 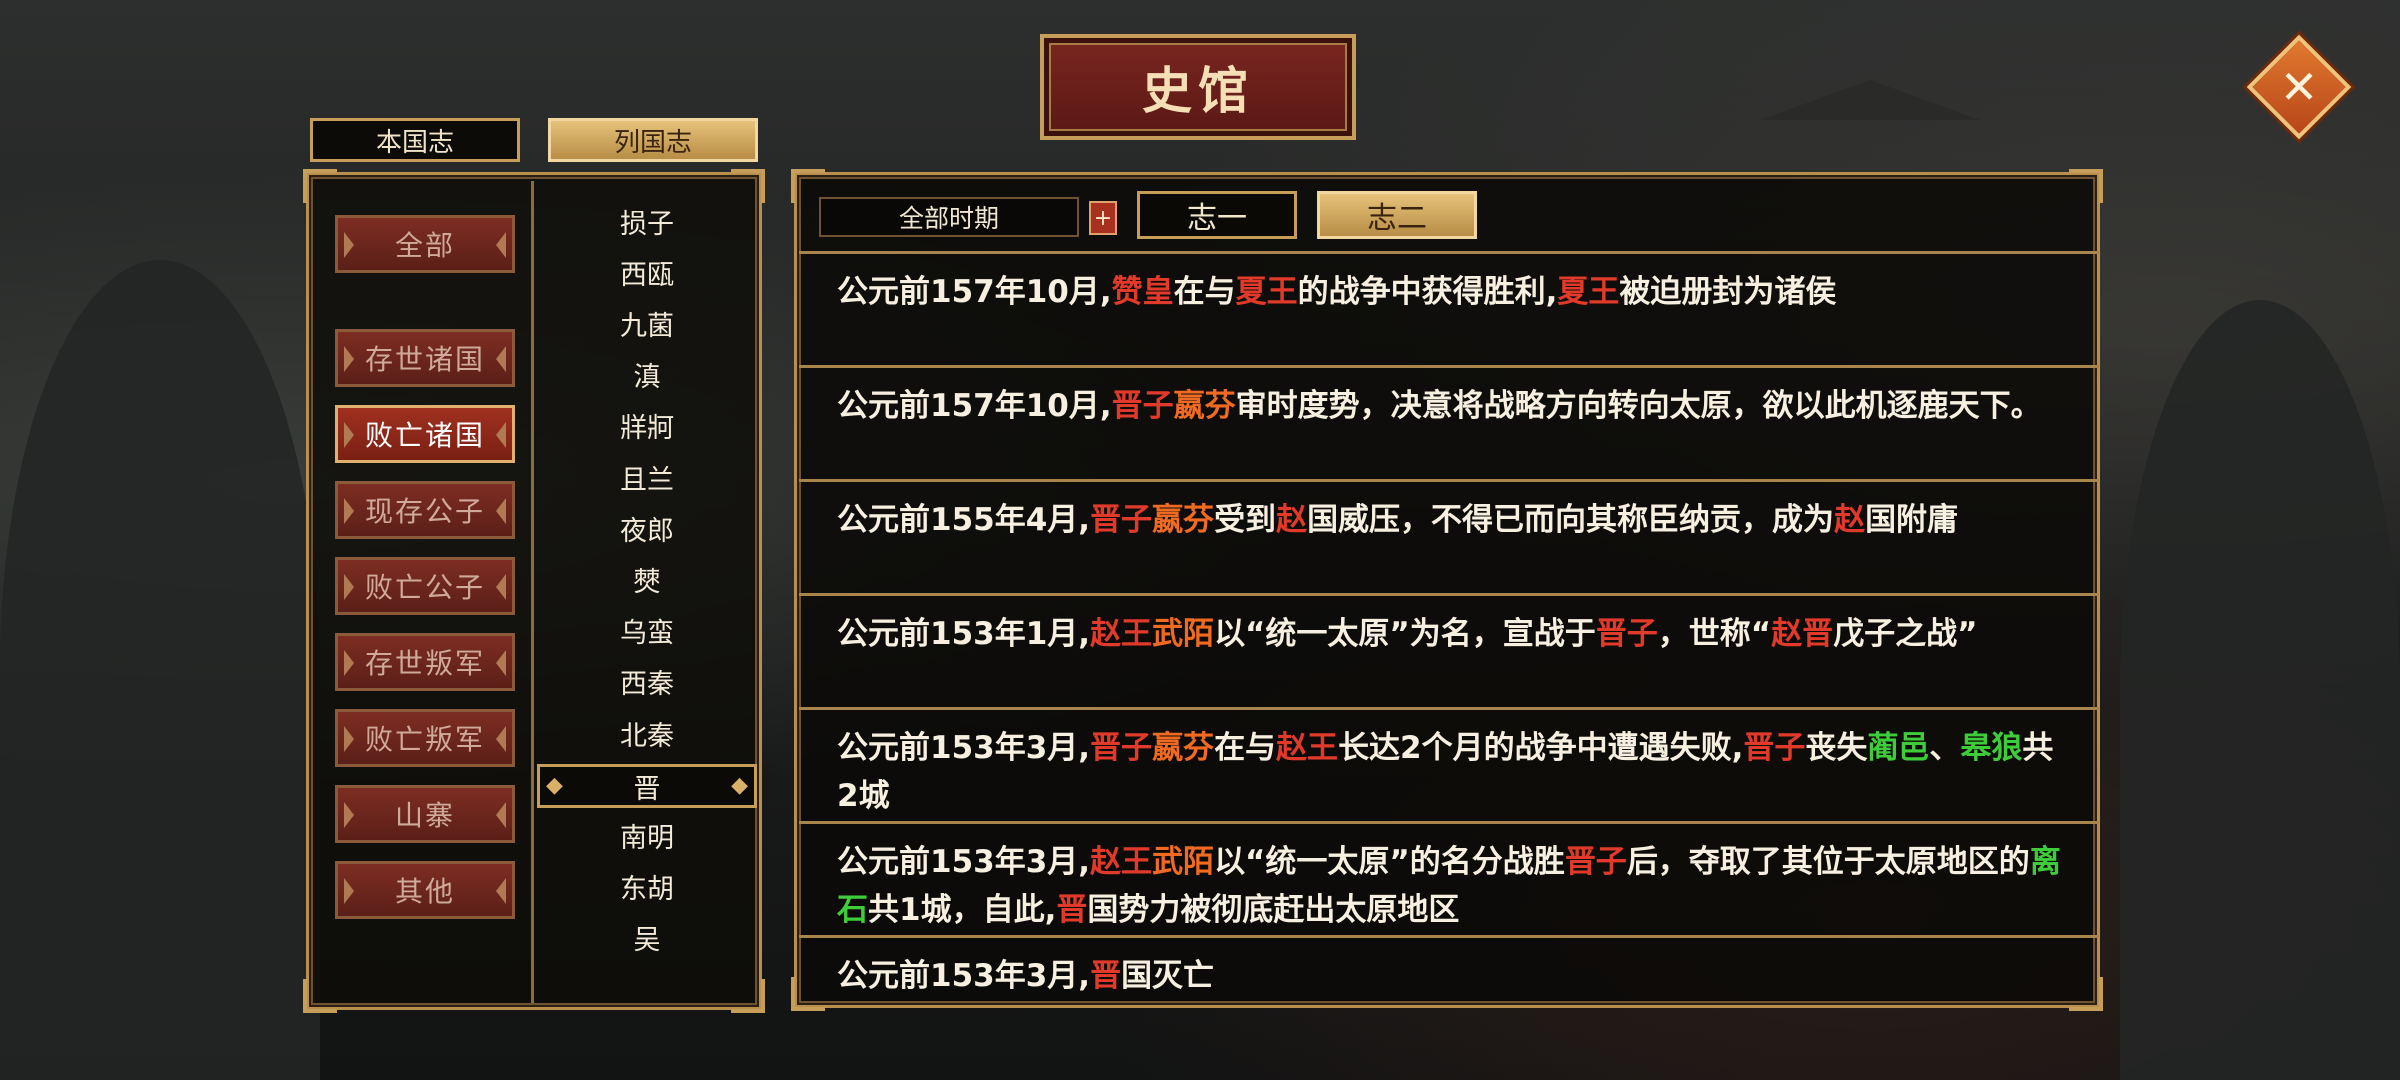 What do you see at coordinates (1273, 910) in the screenshot?
I see `record-segment: 国势力被彻底赶出太原地区` at bounding box center [1273, 910].